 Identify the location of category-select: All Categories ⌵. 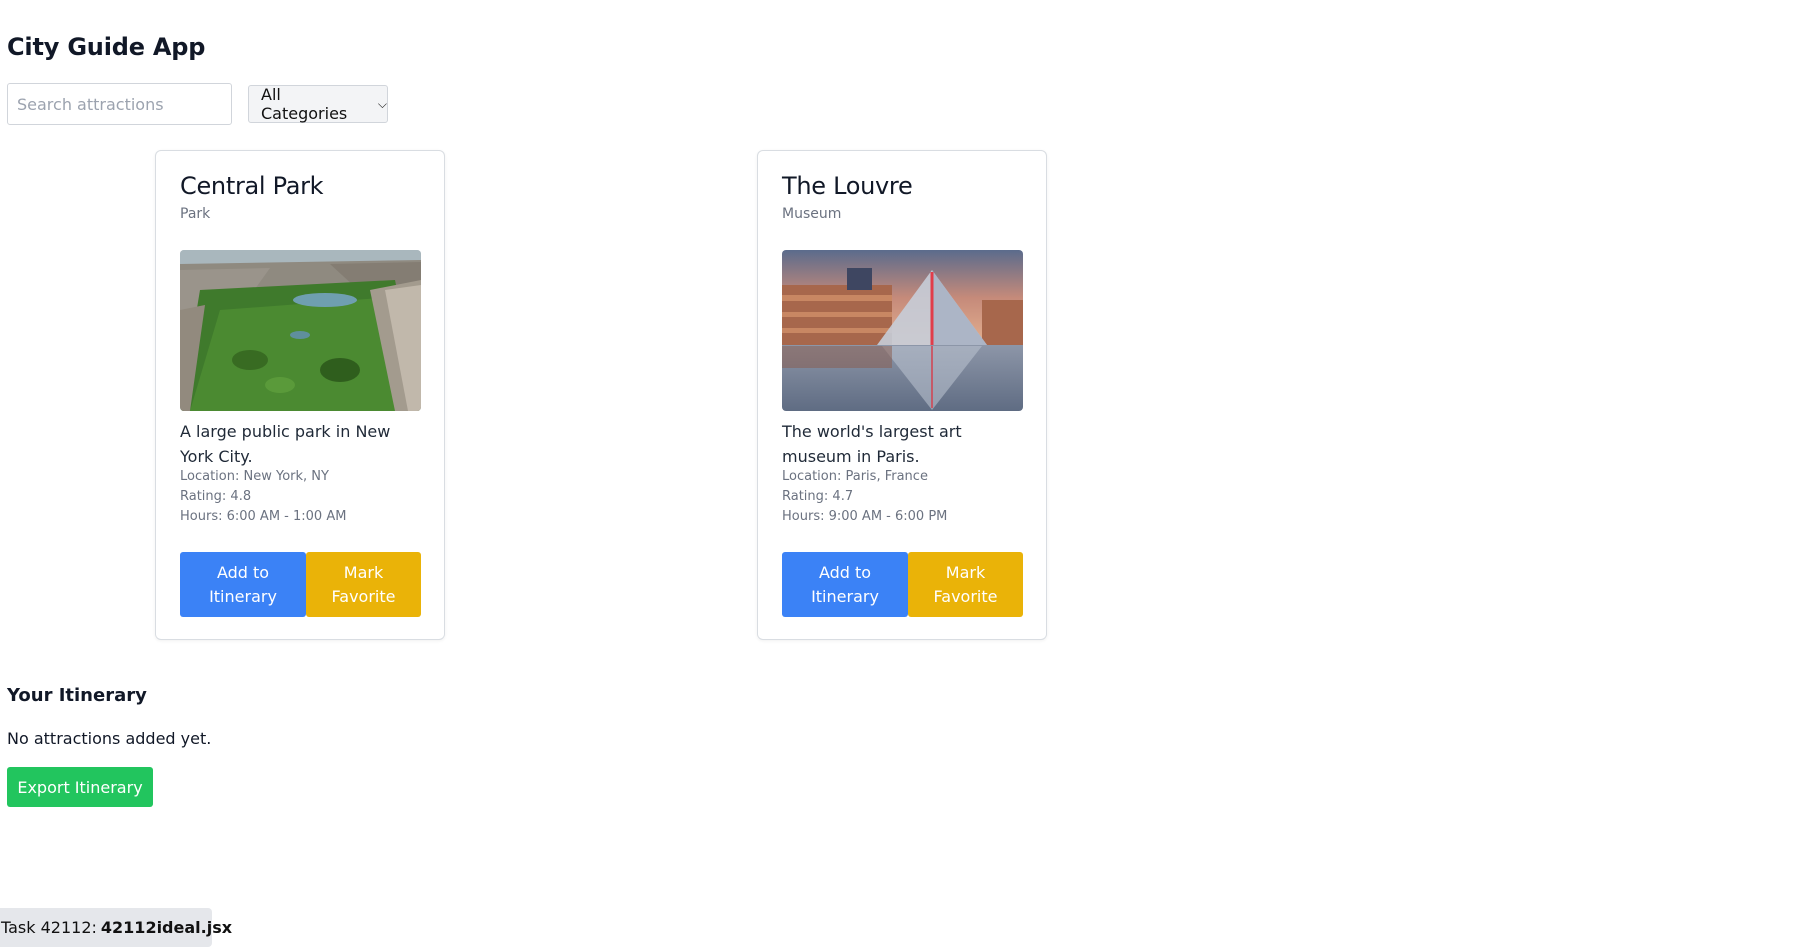
(318, 104).